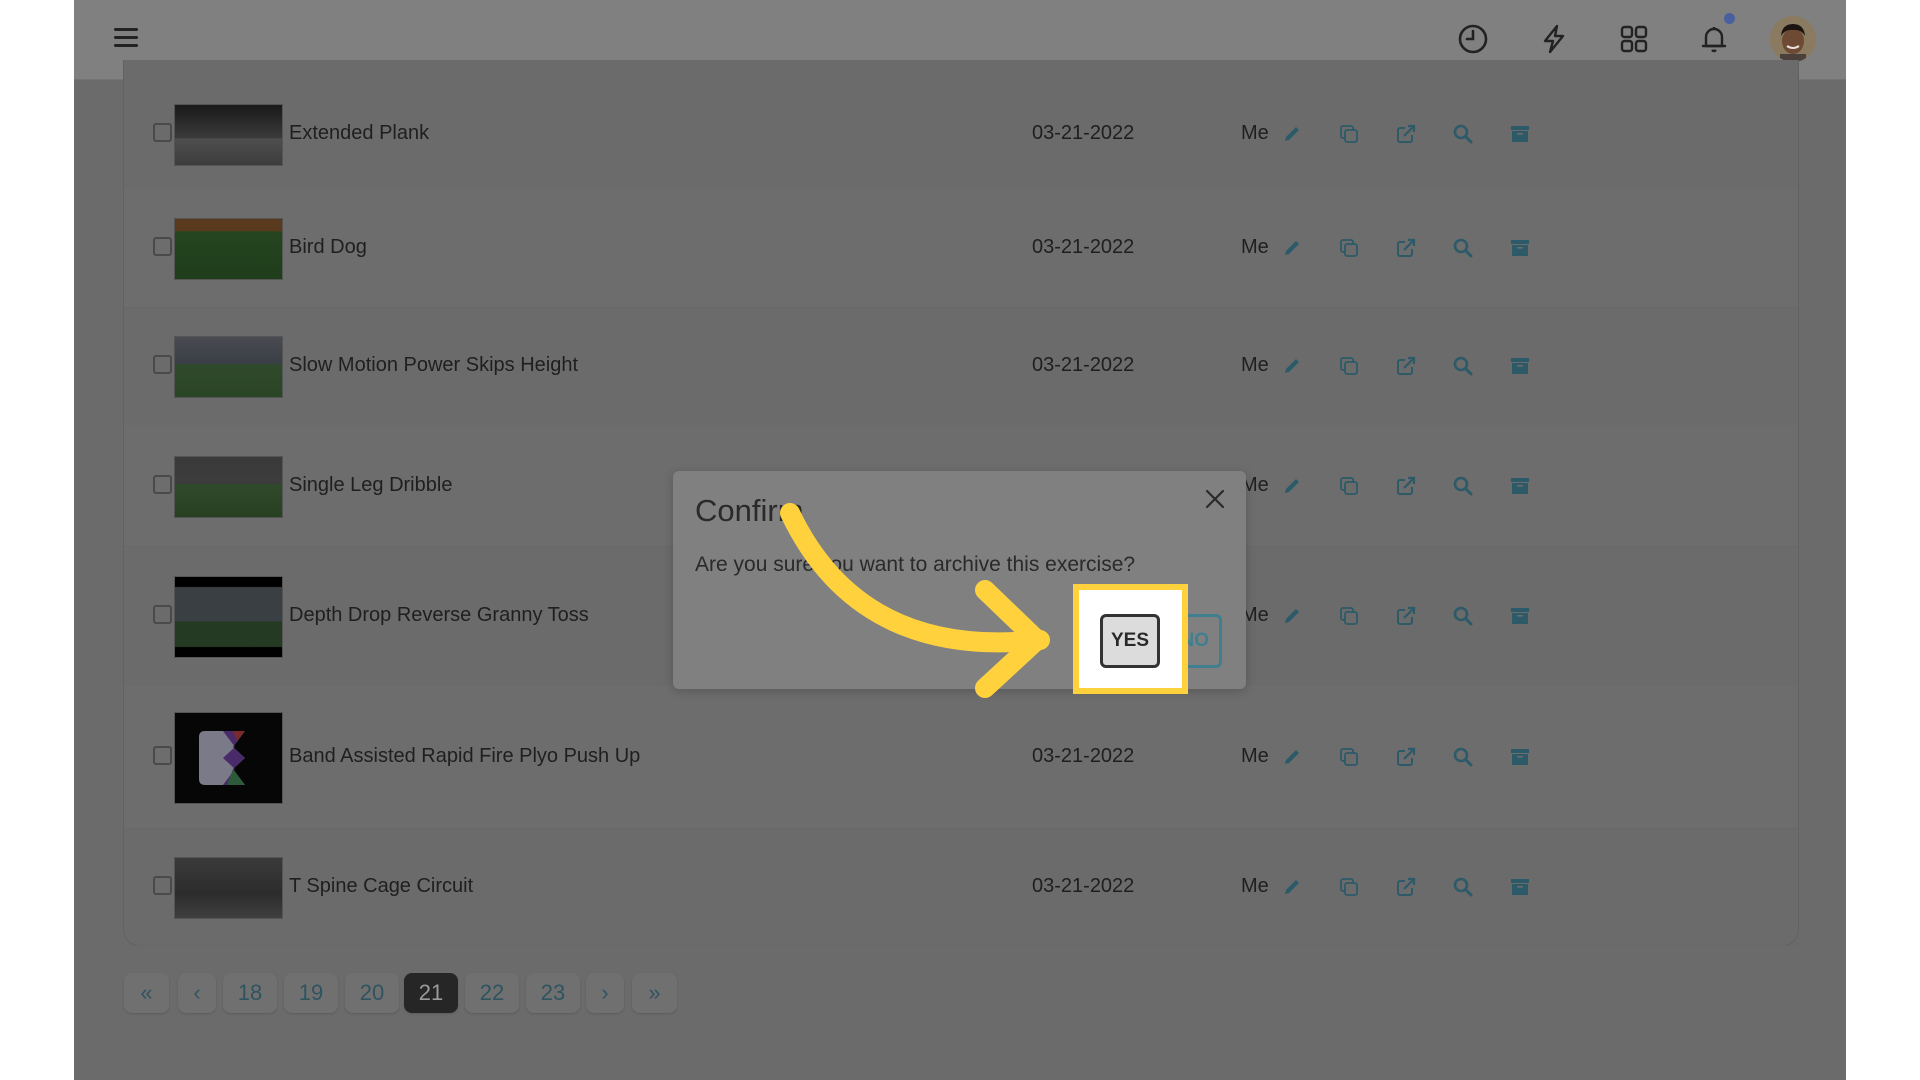 This screenshot has height=1080, width=1920. Describe the element at coordinates (359, 133) in the screenshot. I see `exercise-name: Extended Plank` at that location.